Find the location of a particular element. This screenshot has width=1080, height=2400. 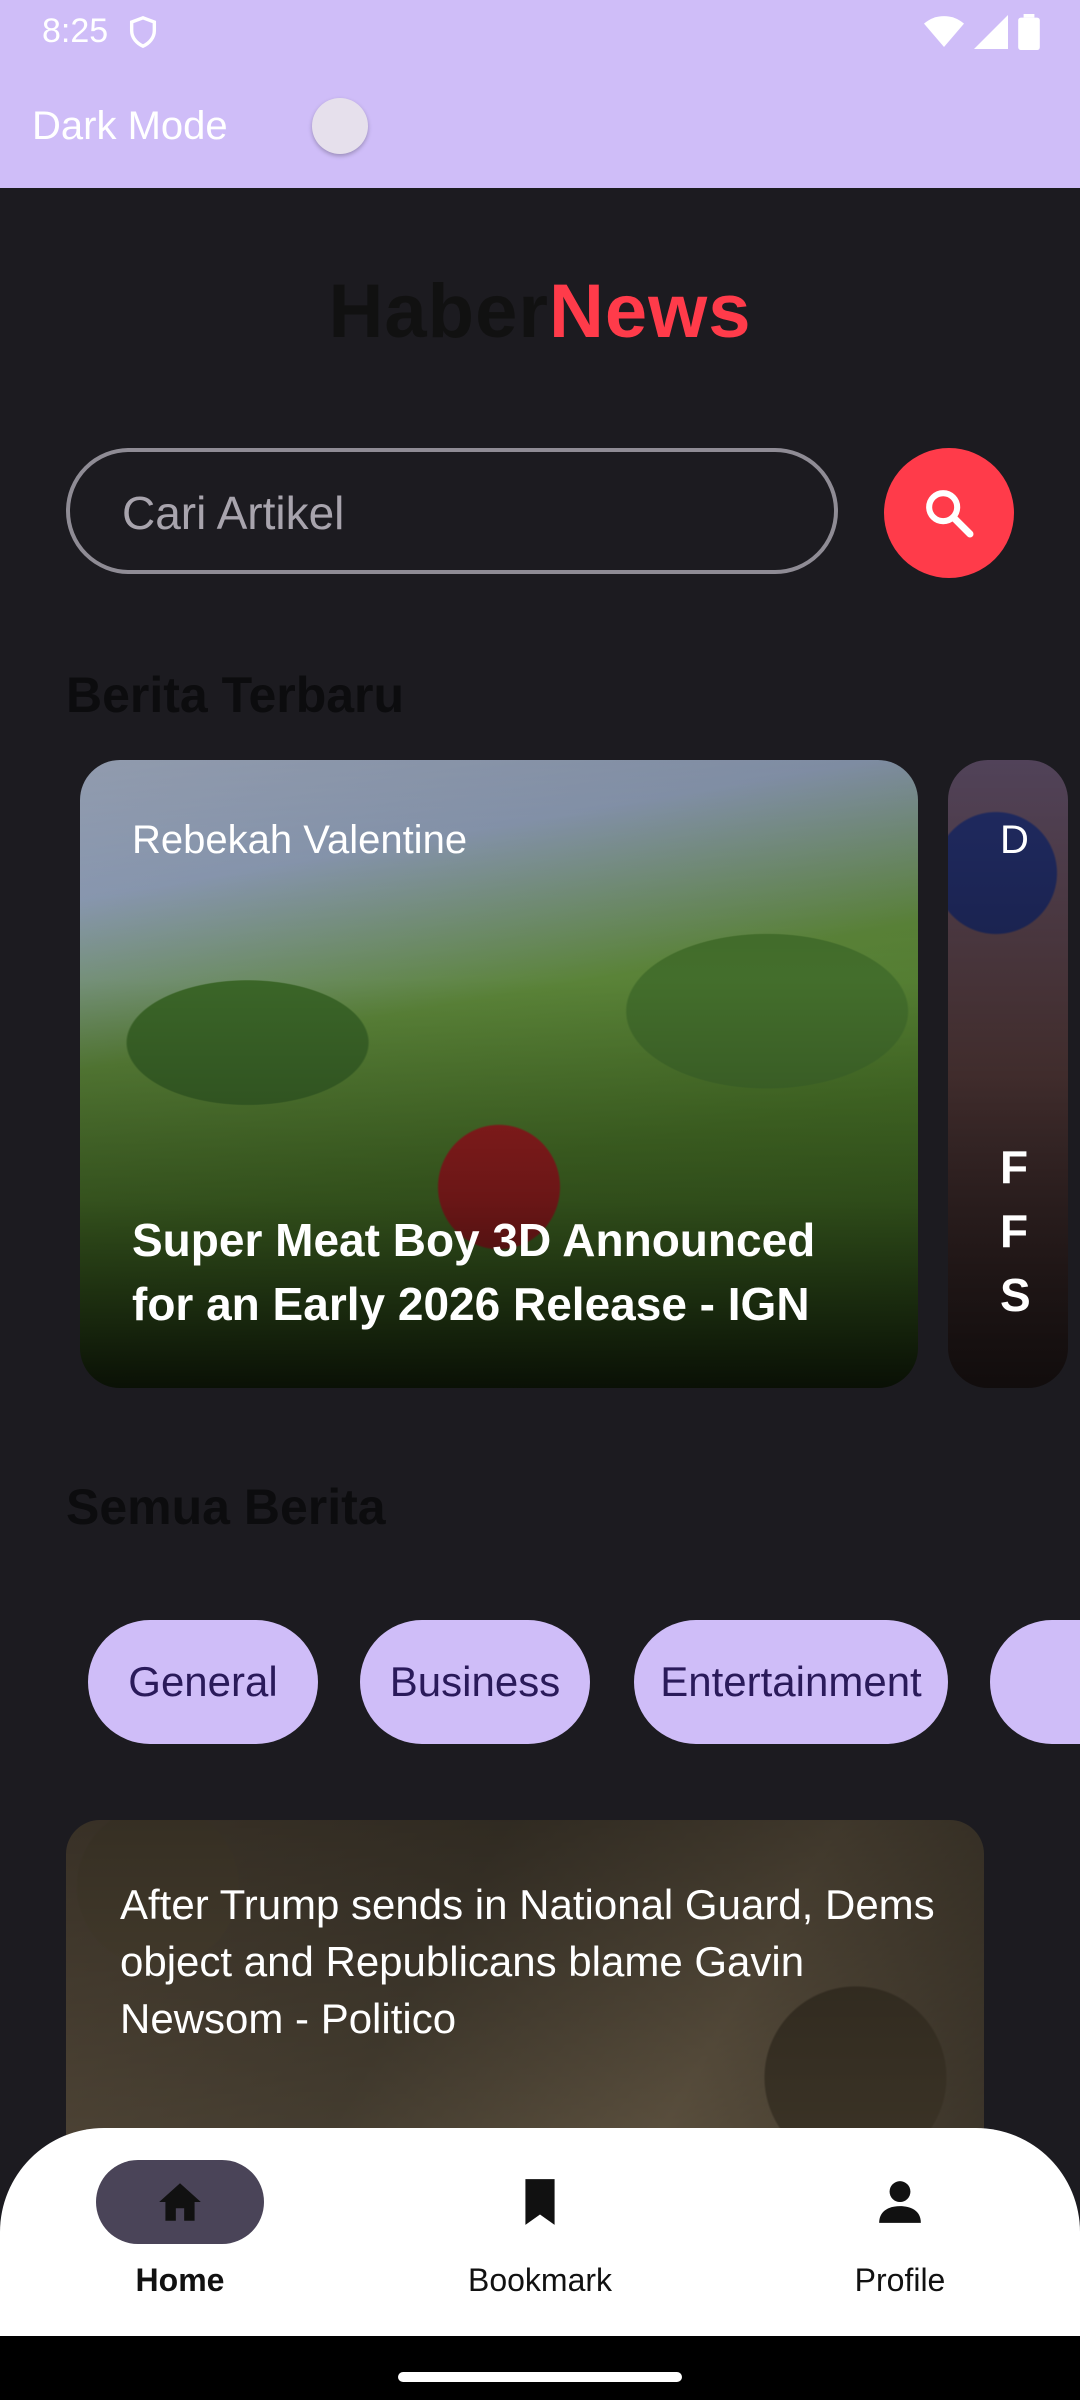

search-field is located at coordinates (452, 511).